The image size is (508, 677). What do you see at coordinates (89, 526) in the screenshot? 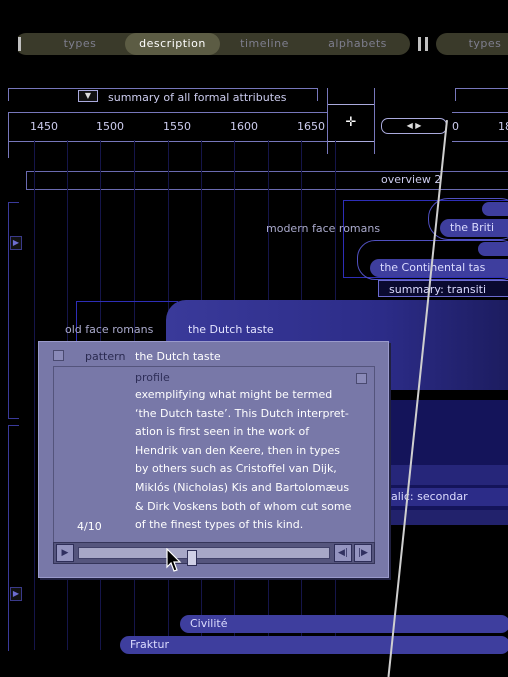
I see `popup-page-indicator: 4/10` at bounding box center [89, 526].